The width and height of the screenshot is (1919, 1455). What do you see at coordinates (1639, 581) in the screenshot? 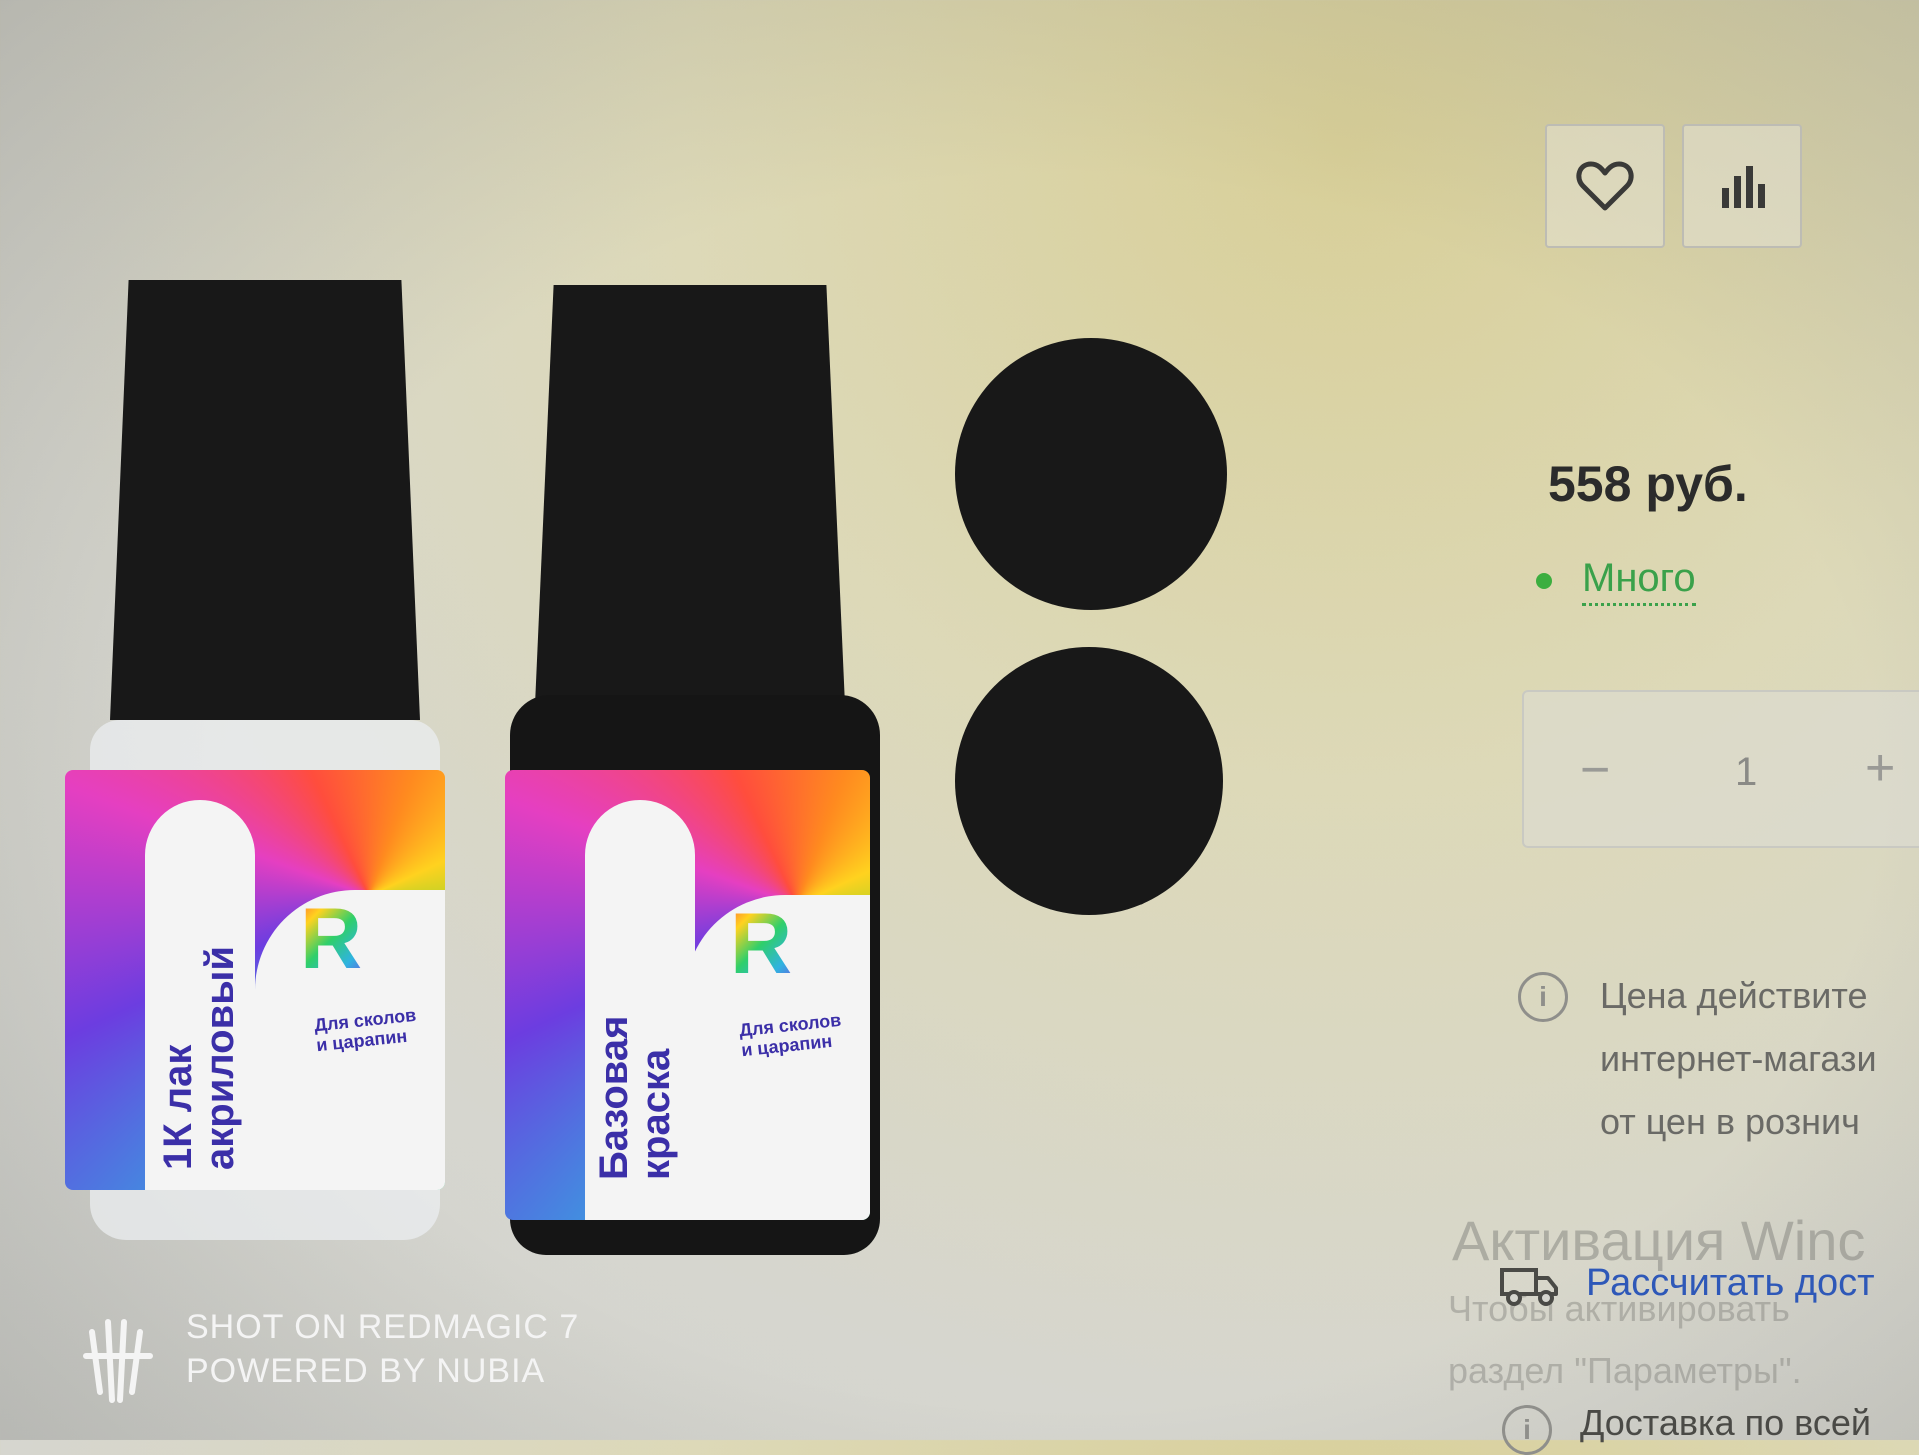
I see `stock-status-link: Много` at bounding box center [1639, 581].